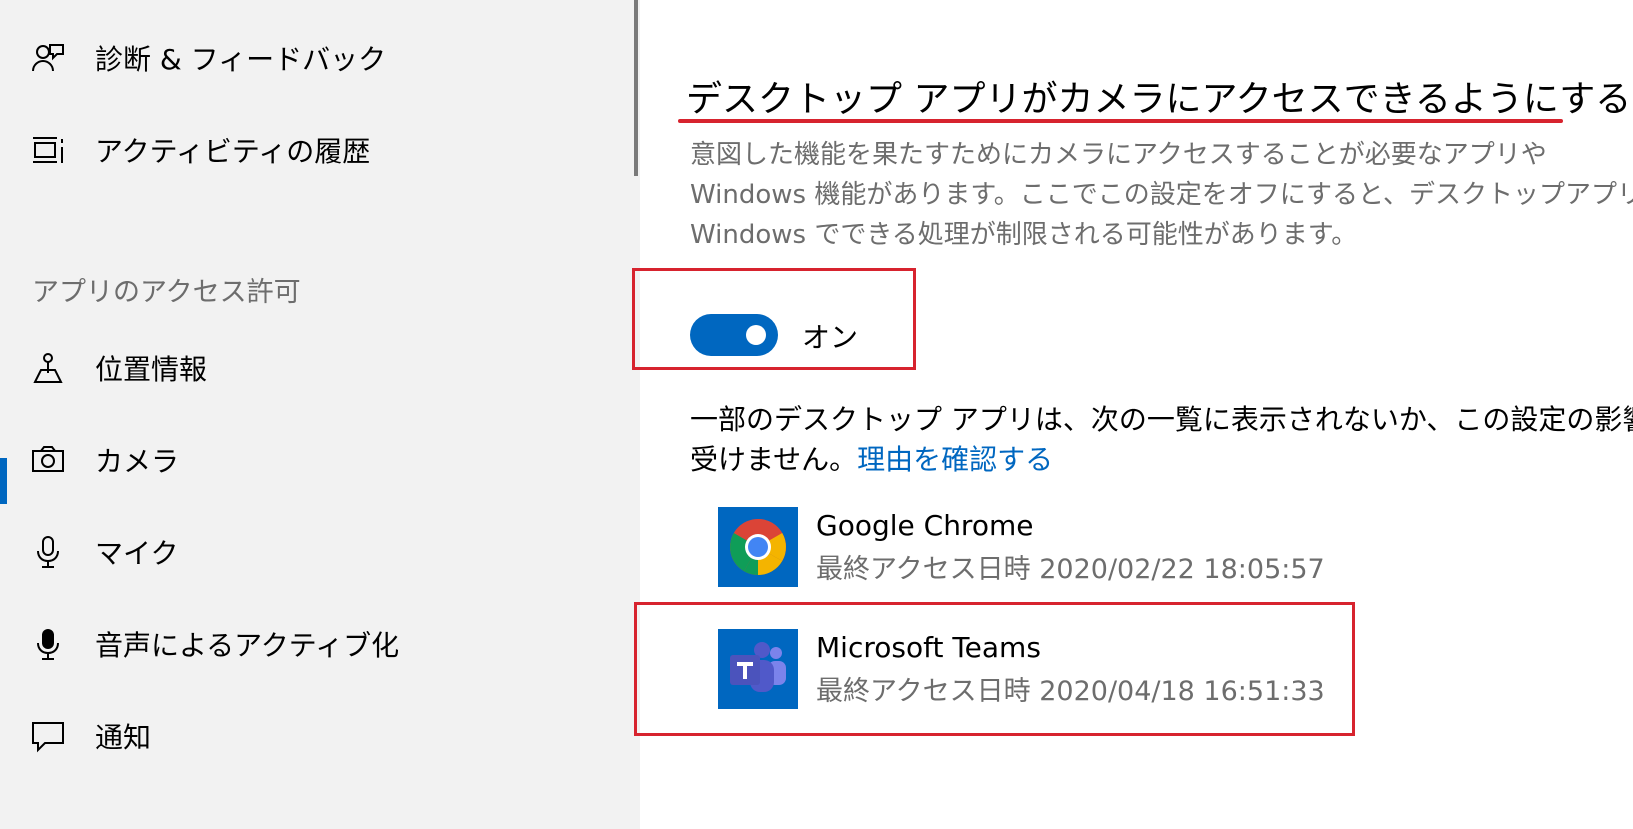  What do you see at coordinates (137, 553) in the screenshot?
I see `sidebar-item-label: マイク` at bounding box center [137, 553].